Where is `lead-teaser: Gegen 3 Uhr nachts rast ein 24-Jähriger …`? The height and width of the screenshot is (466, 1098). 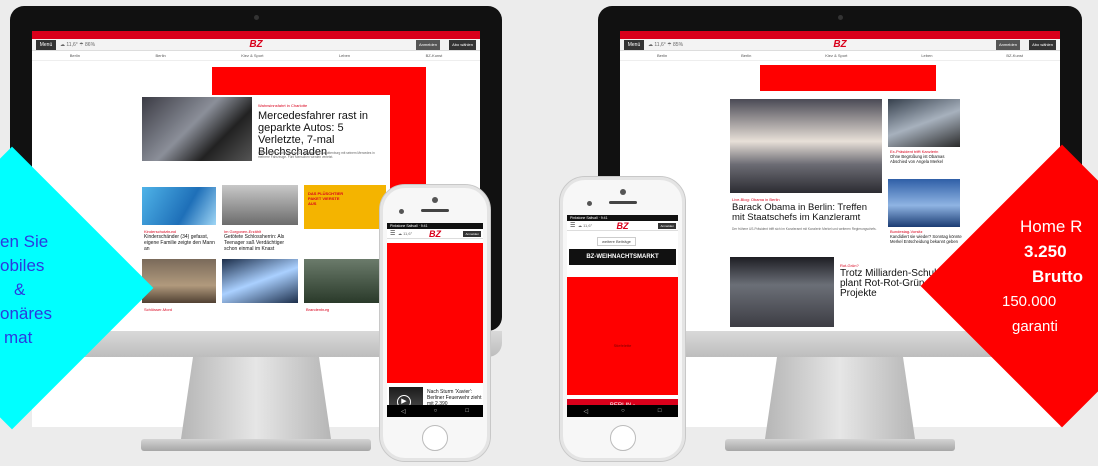 lead-teaser: Gegen 3 Uhr nachts rast ein 24-Jähriger … is located at coordinates (316, 155).